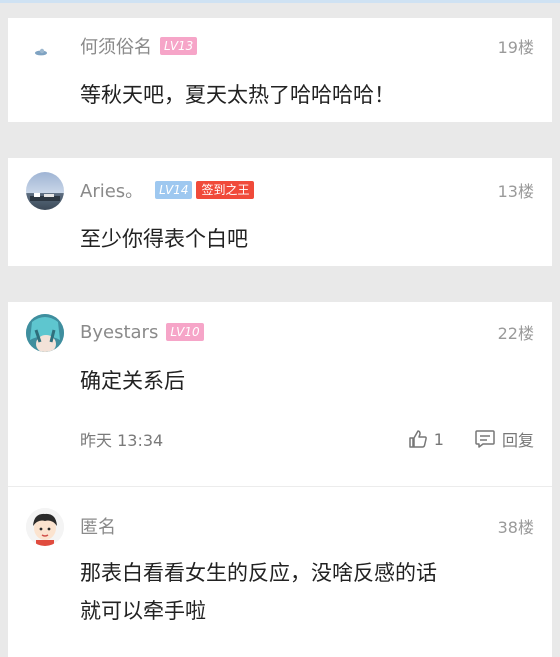 This screenshot has height=657, width=560. Describe the element at coordinates (307, 46) in the screenshot. I see `comment-meta: 何须俗名 LV13 19楼` at that location.